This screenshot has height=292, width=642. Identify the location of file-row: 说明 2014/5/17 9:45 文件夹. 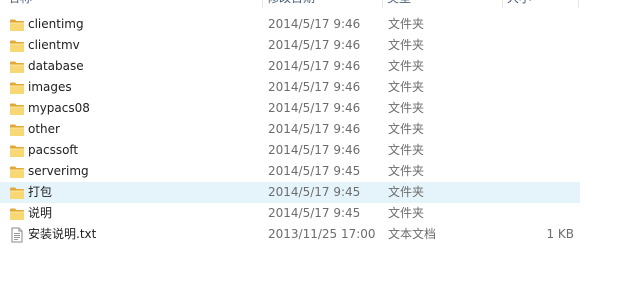
(290, 213).